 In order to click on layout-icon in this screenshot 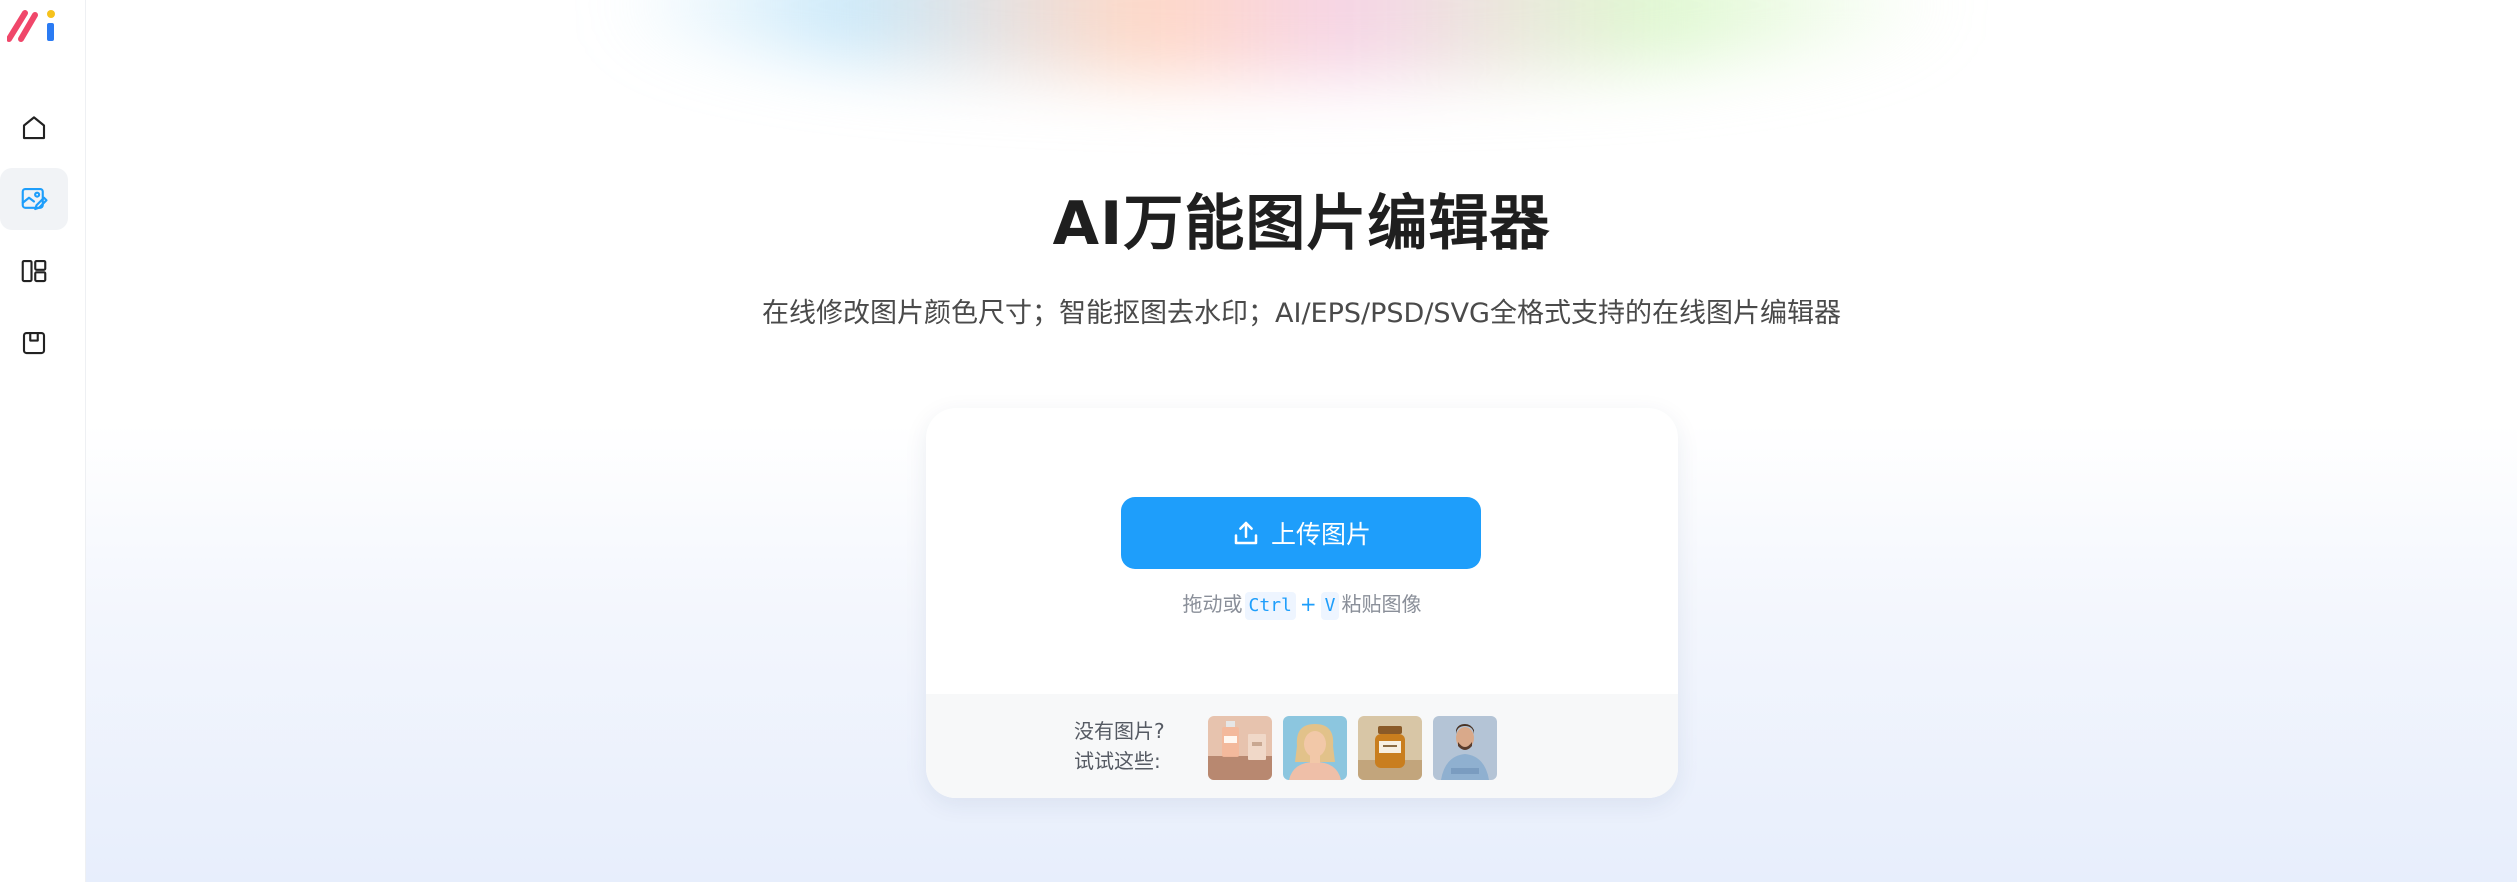, I will do `click(34, 271)`.